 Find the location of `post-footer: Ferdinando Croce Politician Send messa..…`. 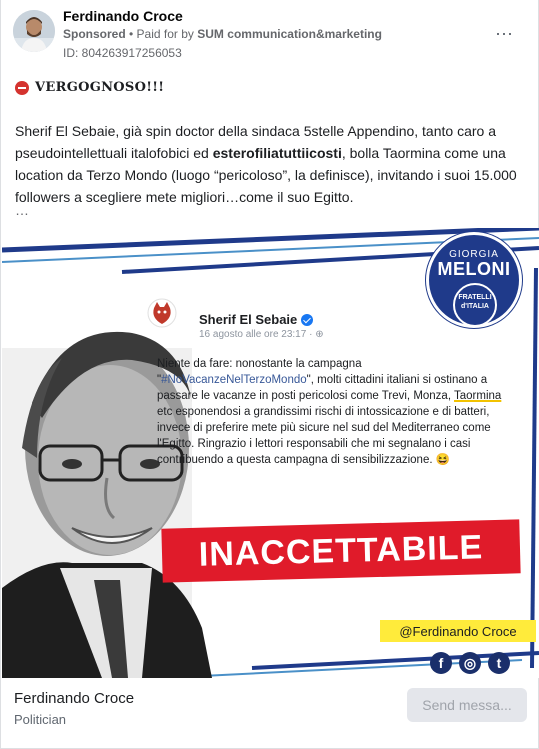

post-footer: Ferdinando Croce Politician Send messa..… is located at coordinates (270, 713).